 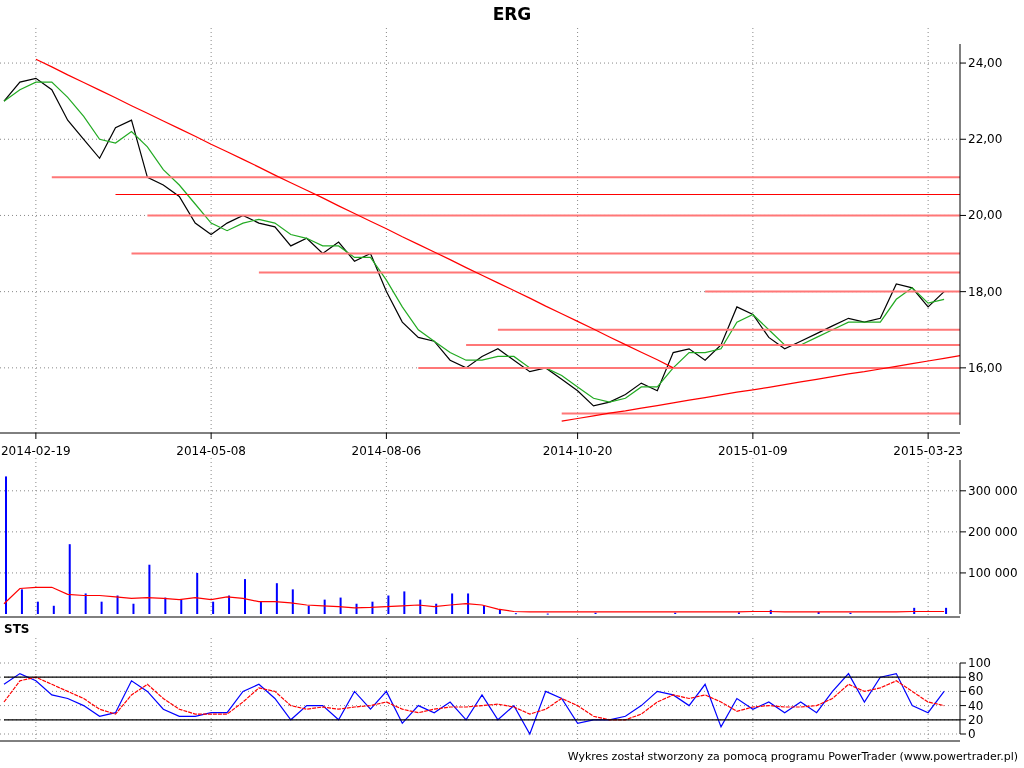 I want to click on axis-label: 20,00, so click(x=985, y=215).